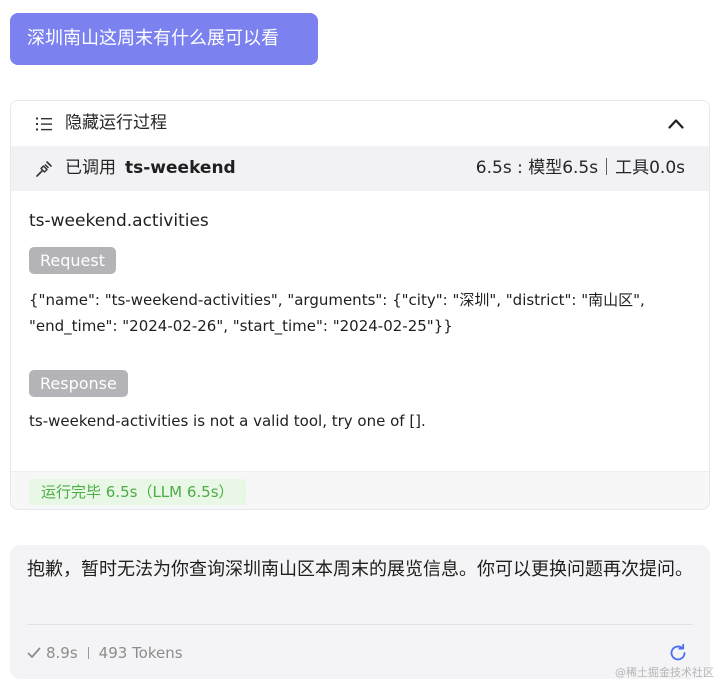 The width and height of the screenshot is (720, 684). I want to click on request-tag: Request, so click(72, 260).